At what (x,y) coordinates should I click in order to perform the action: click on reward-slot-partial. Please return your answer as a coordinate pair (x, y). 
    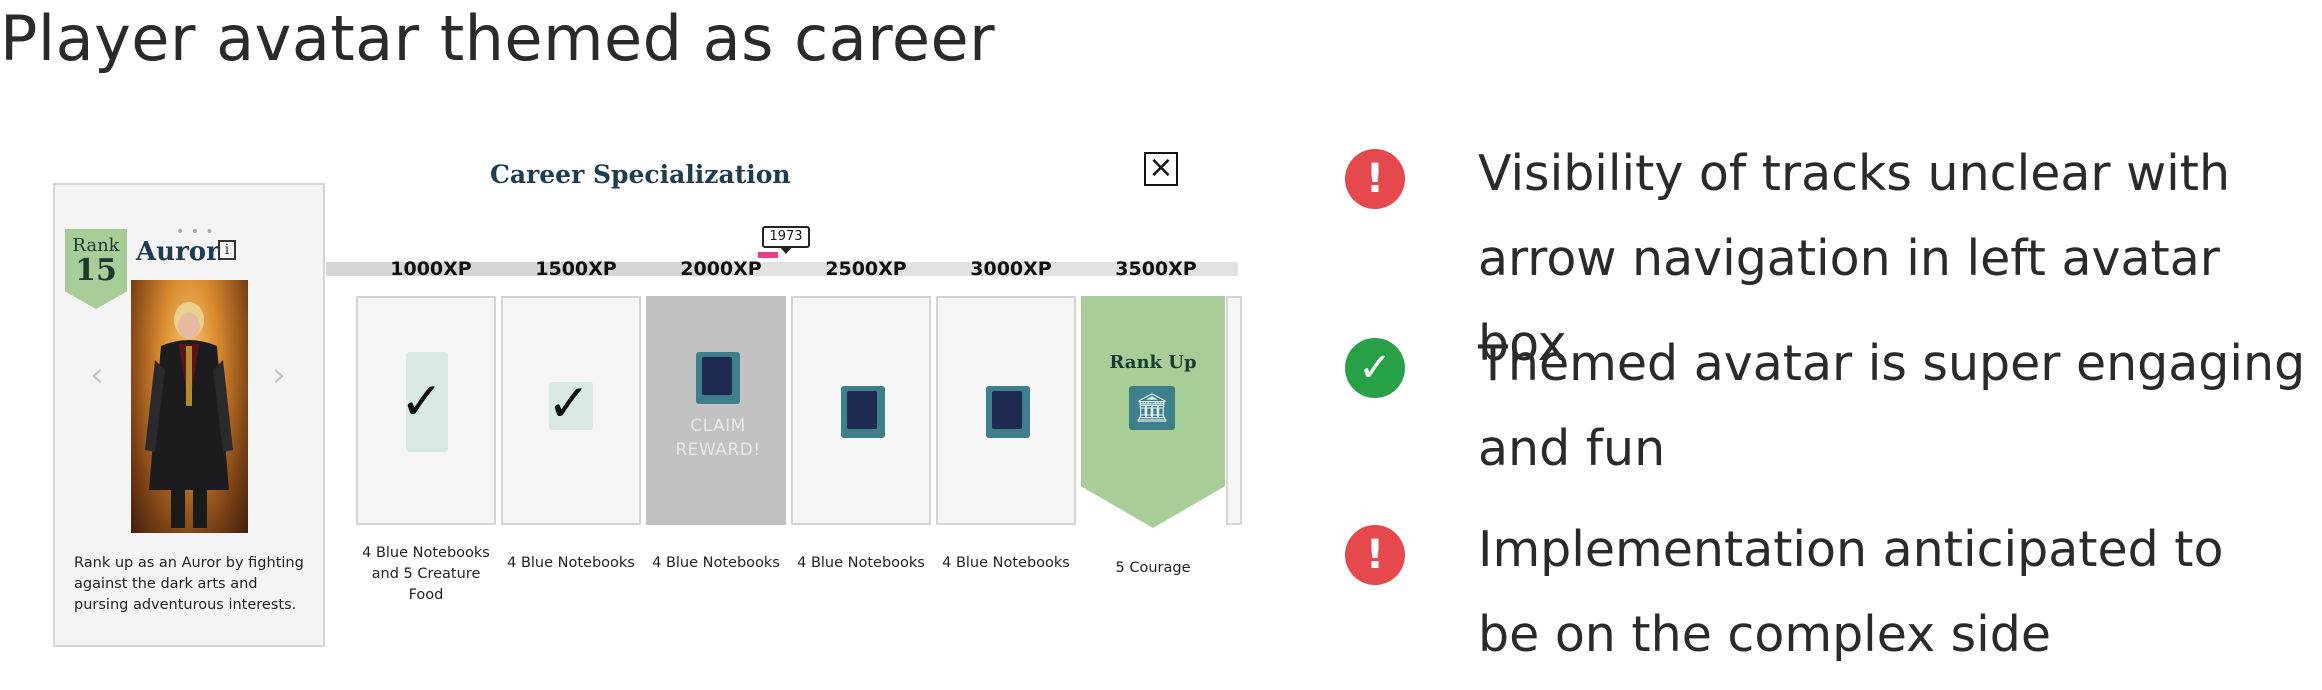
    Looking at the image, I should click on (1234, 410).